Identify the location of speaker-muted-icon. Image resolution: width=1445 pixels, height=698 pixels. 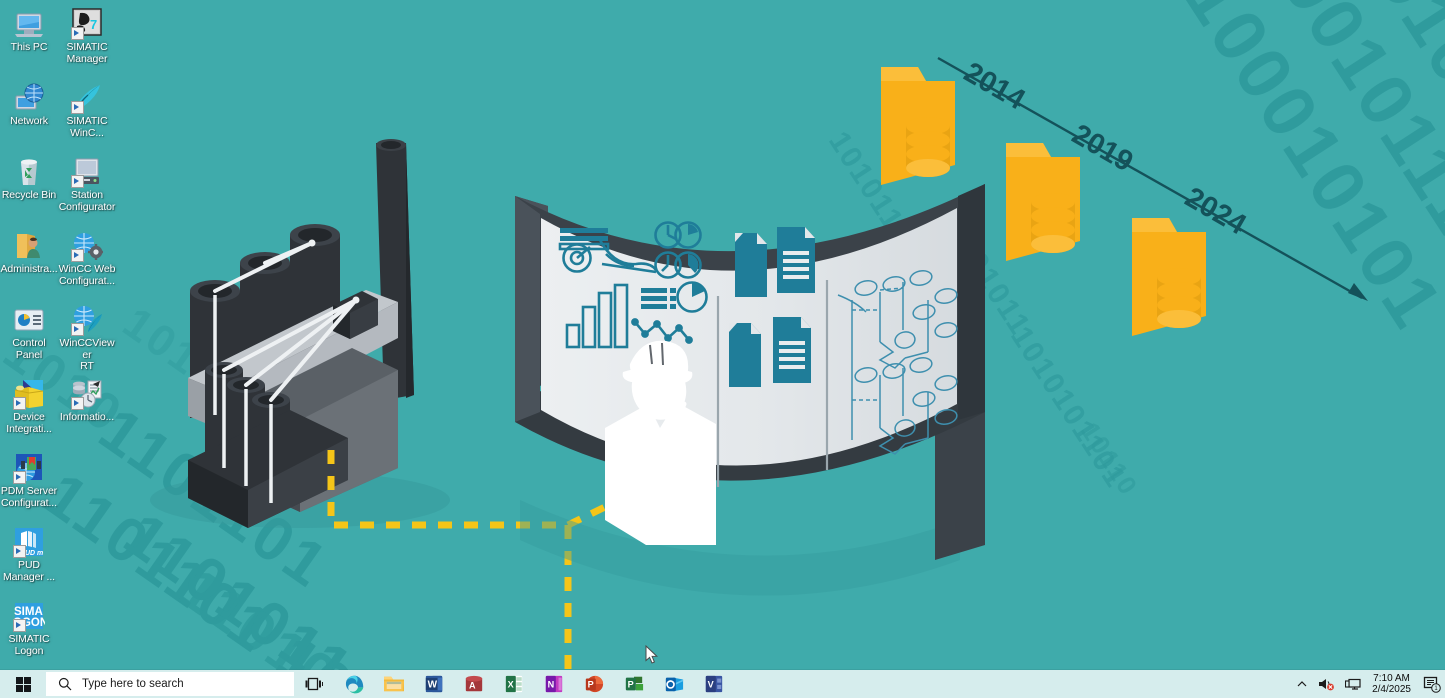
(1326, 685).